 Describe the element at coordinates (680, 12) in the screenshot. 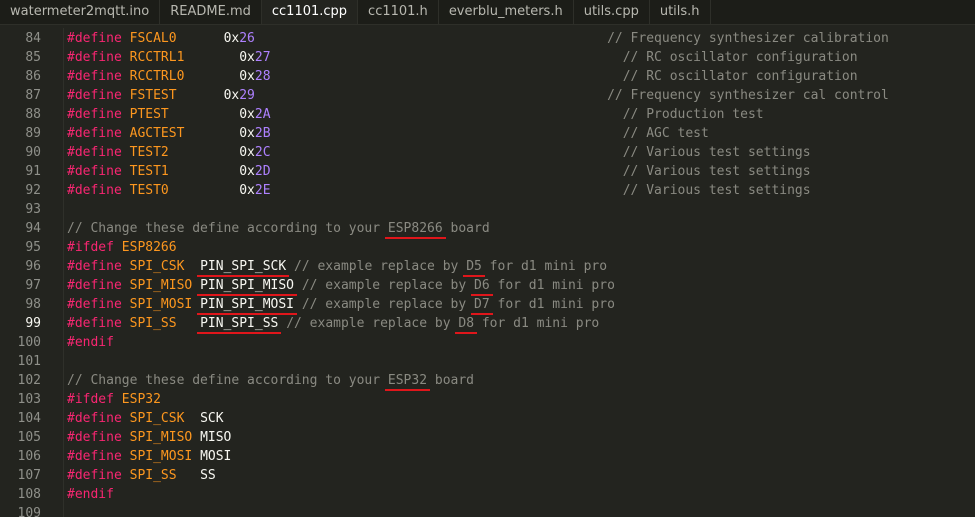

I see `tab-utils-h: utils.h` at that location.